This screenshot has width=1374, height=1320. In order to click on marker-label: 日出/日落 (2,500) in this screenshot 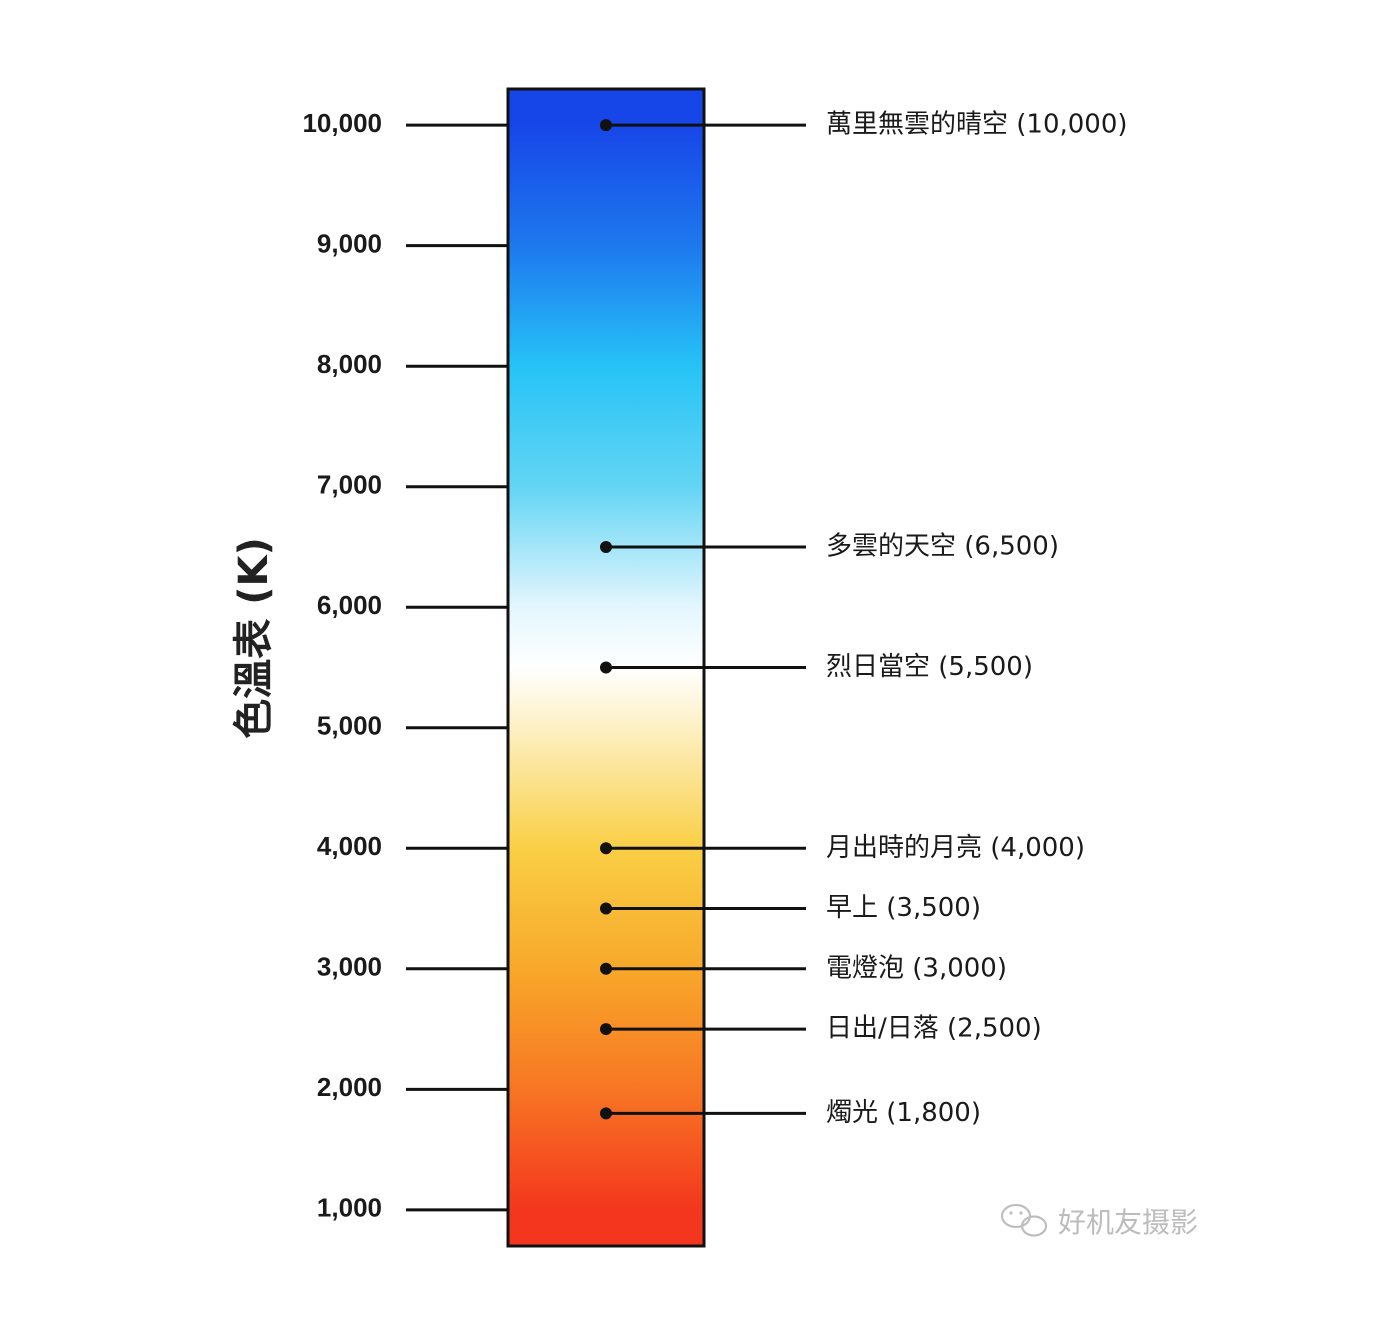, I will do `click(934, 1029)`.